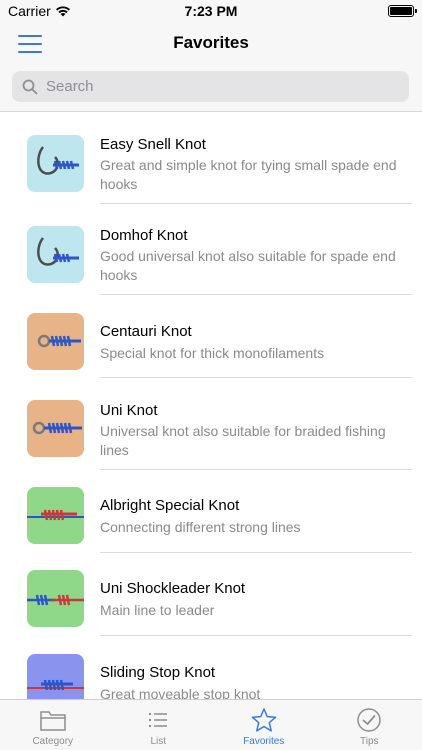 The image size is (422, 750). I want to click on search-field, so click(210, 86).